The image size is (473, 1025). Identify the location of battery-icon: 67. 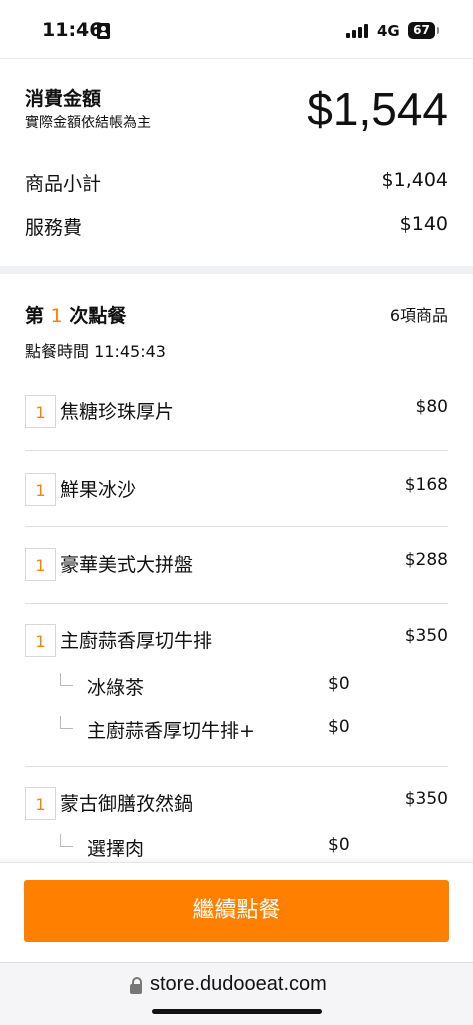
(423, 30).